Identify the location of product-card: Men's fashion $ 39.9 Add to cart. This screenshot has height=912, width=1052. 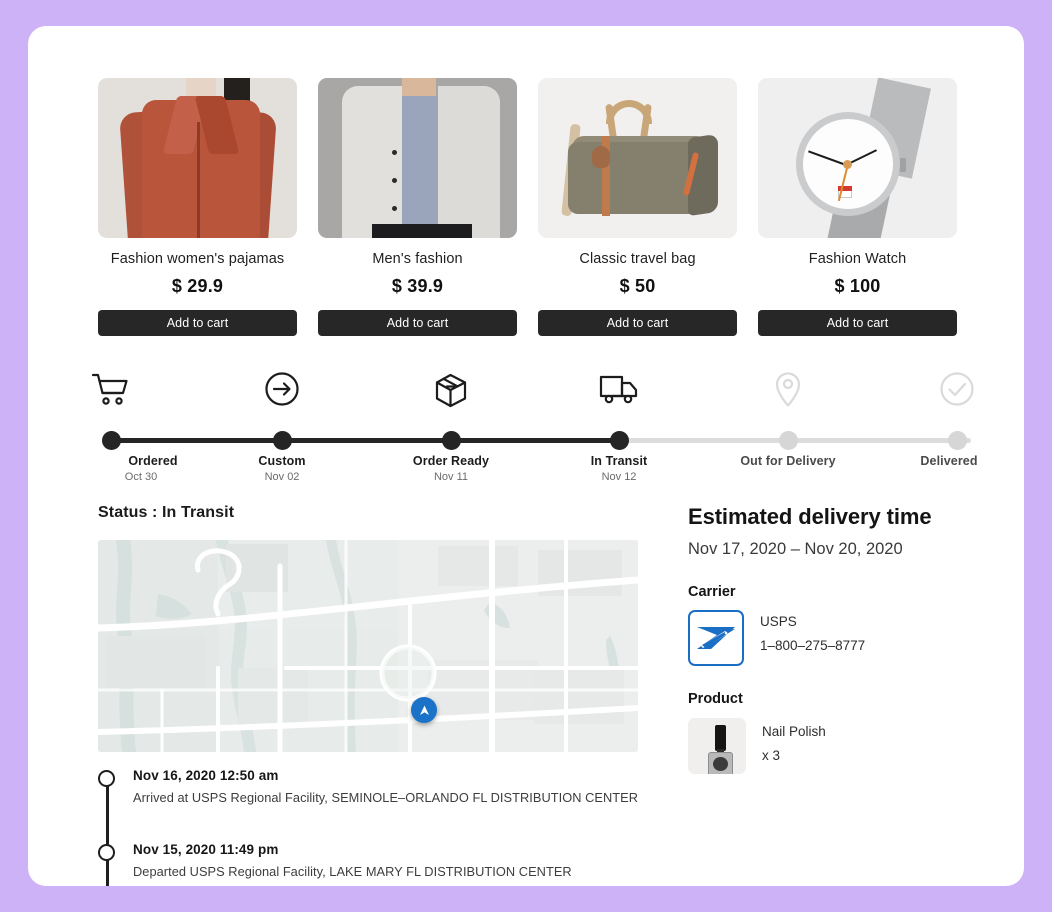
(417, 207).